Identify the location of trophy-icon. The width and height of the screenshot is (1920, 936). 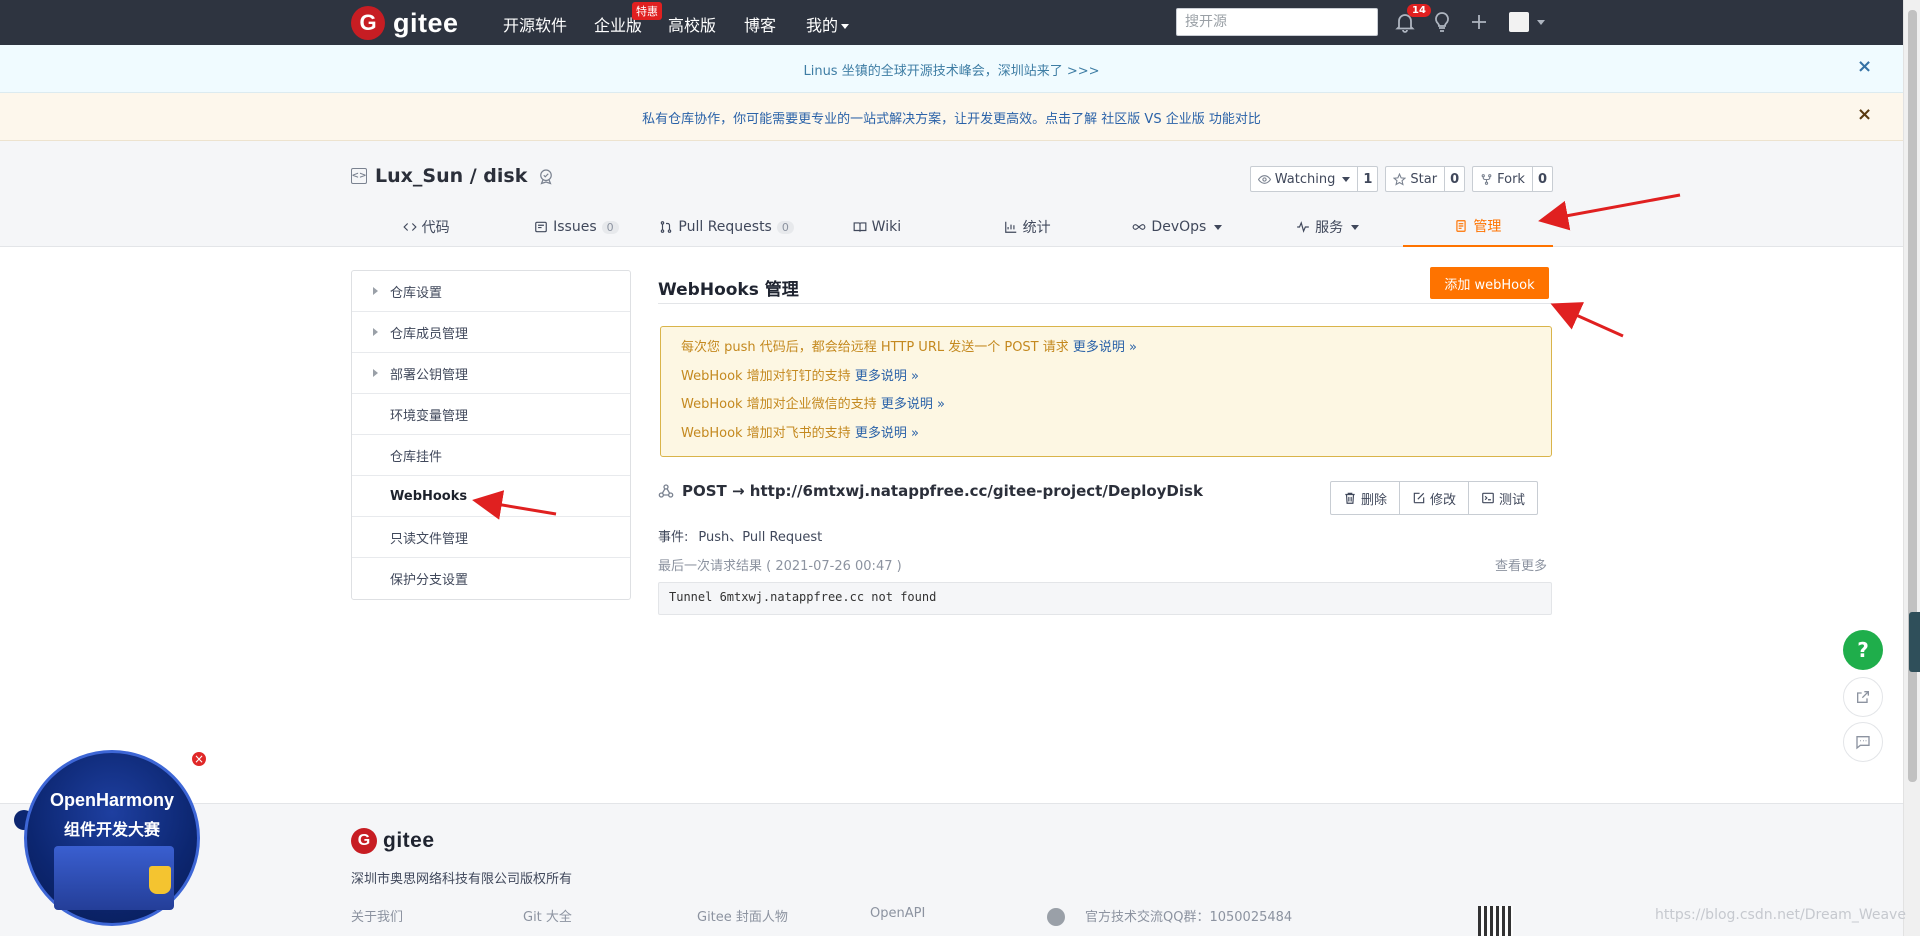
(160, 880).